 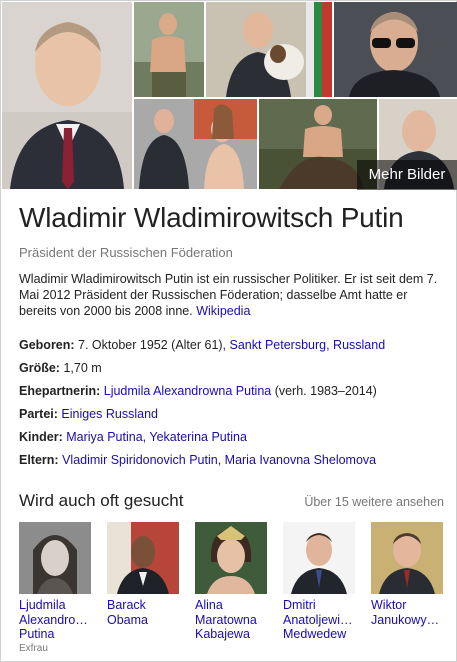 I want to click on fact-label: Größe:, so click(x=39, y=368).